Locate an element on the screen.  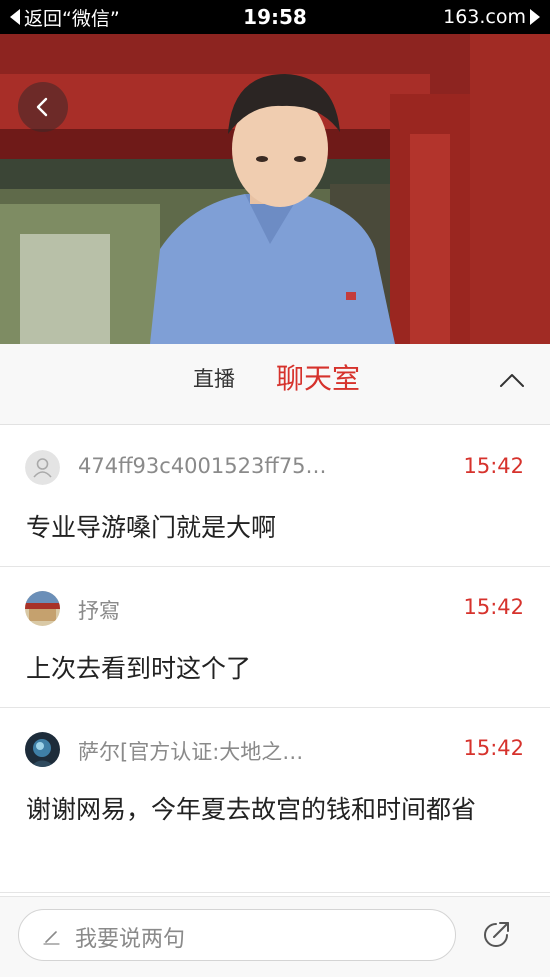
share-button is located at coordinates (497, 934).